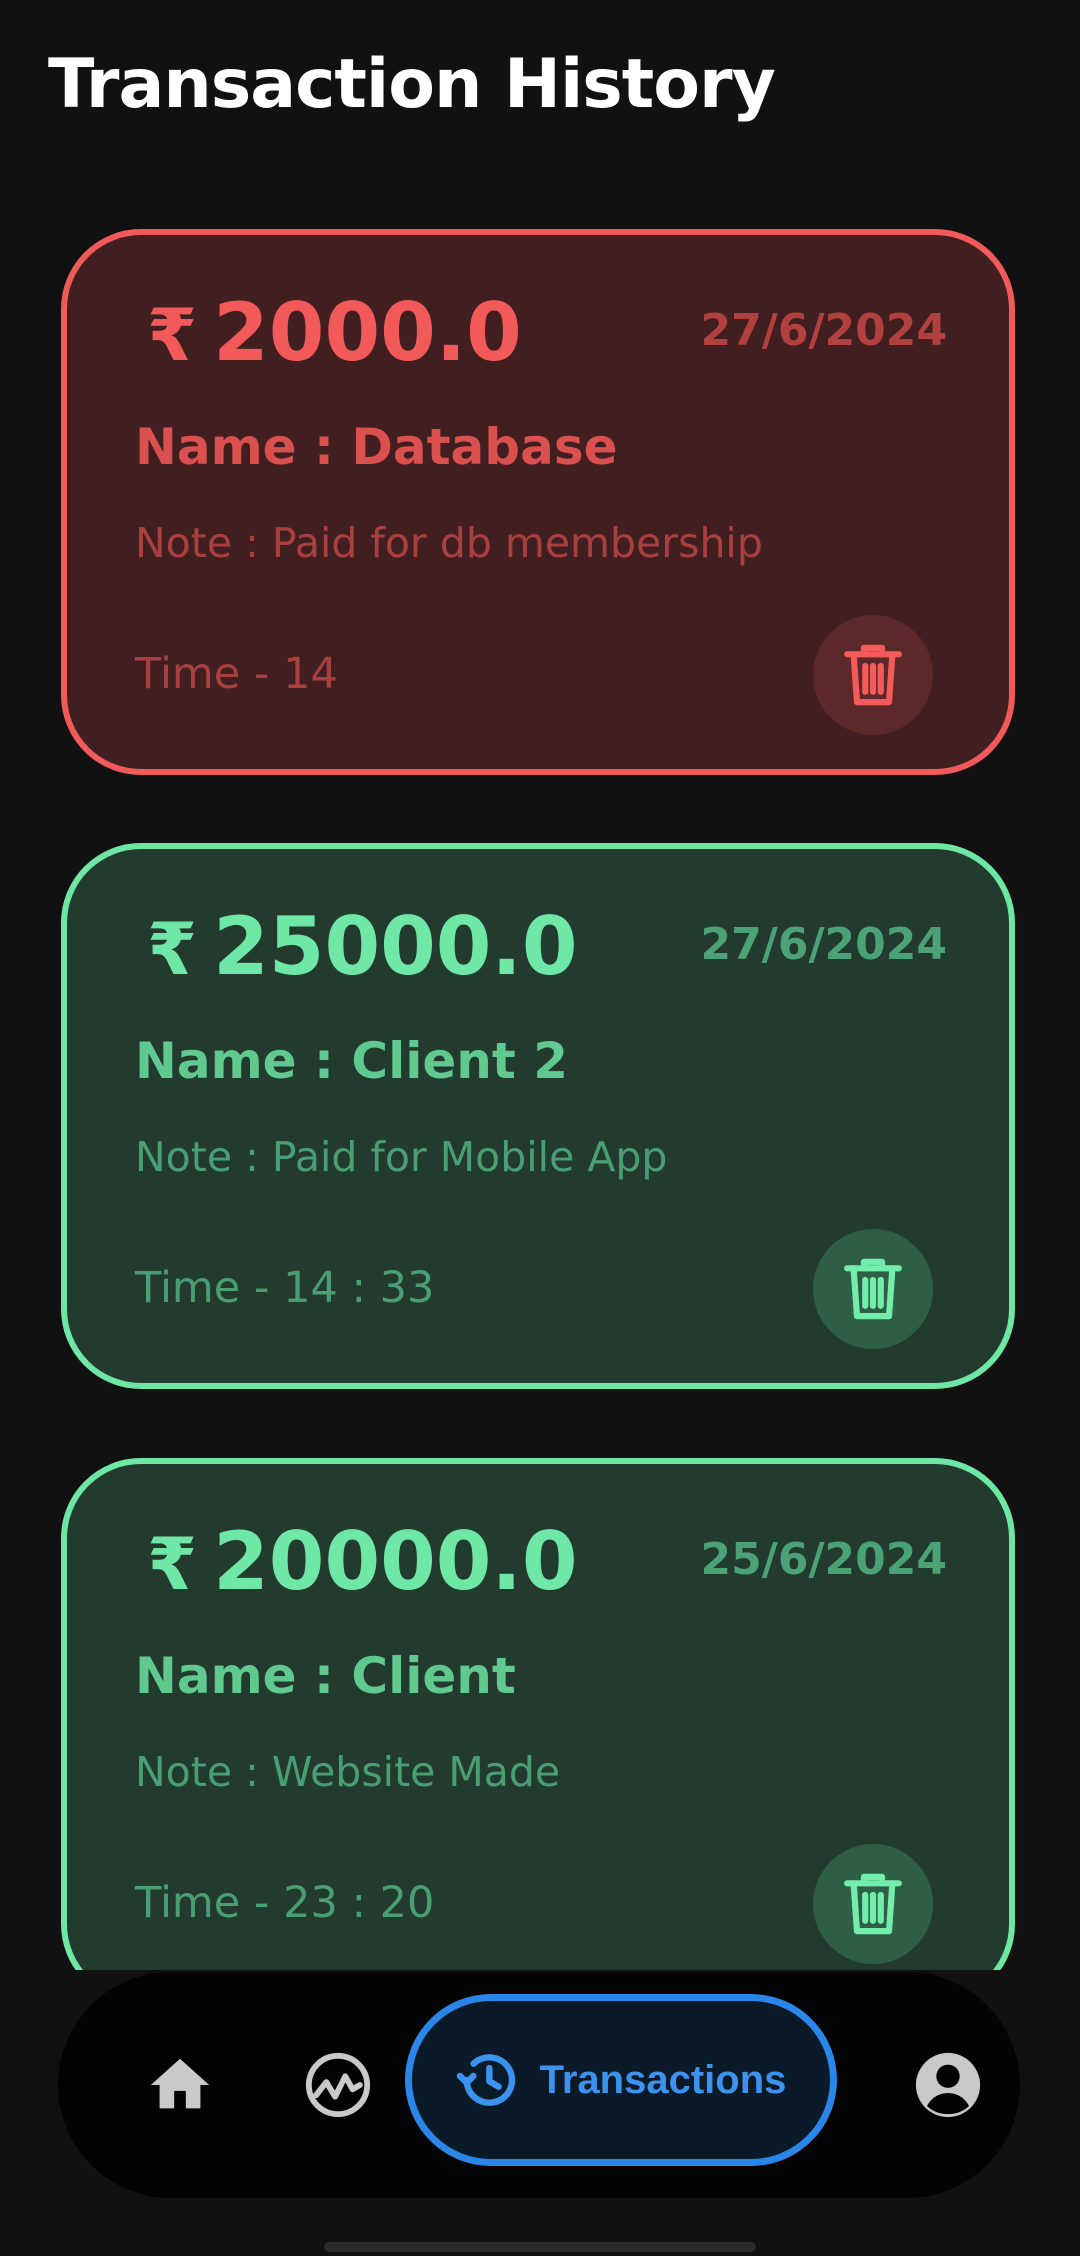 Image resolution: width=1080 pixels, height=2256 pixels. I want to click on transaction-note: Note : Paid for Mobile App, so click(401, 1157).